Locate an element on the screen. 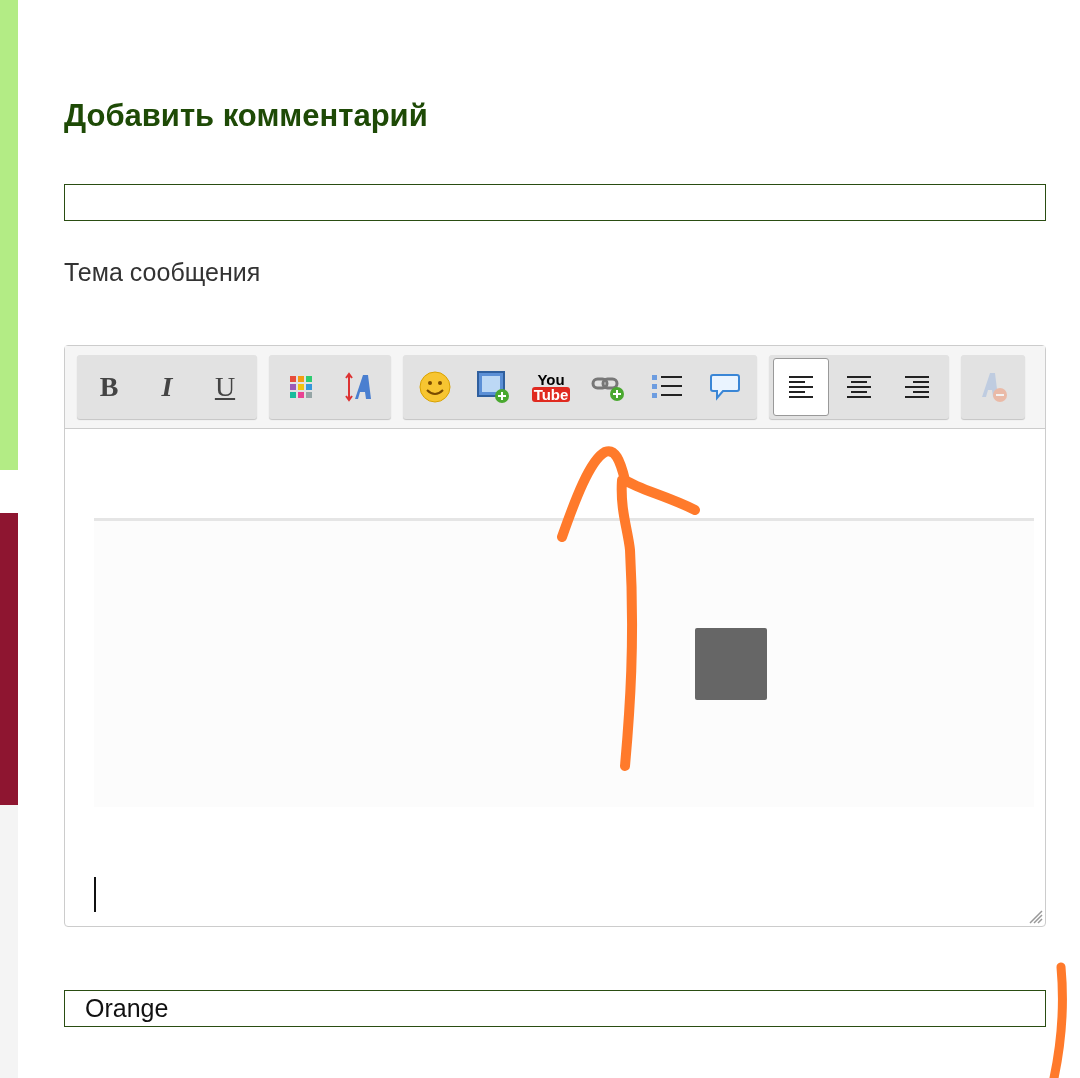  italic-button: I is located at coordinates (167, 387).